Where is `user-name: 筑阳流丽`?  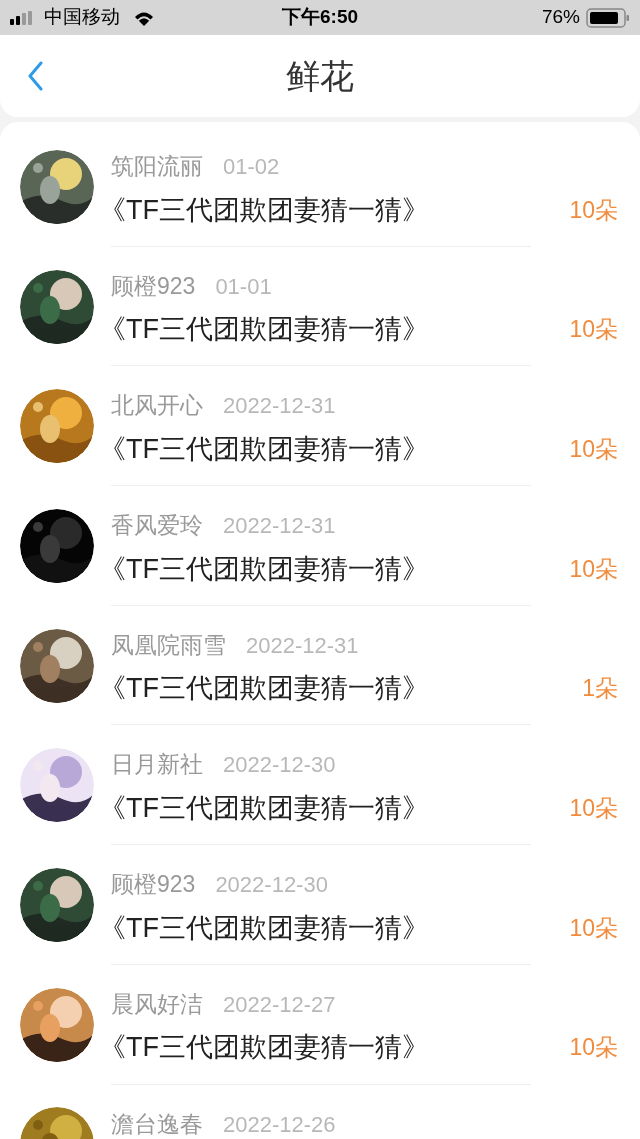
user-name: 筑阳流丽 is located at coordinates (157, 166).